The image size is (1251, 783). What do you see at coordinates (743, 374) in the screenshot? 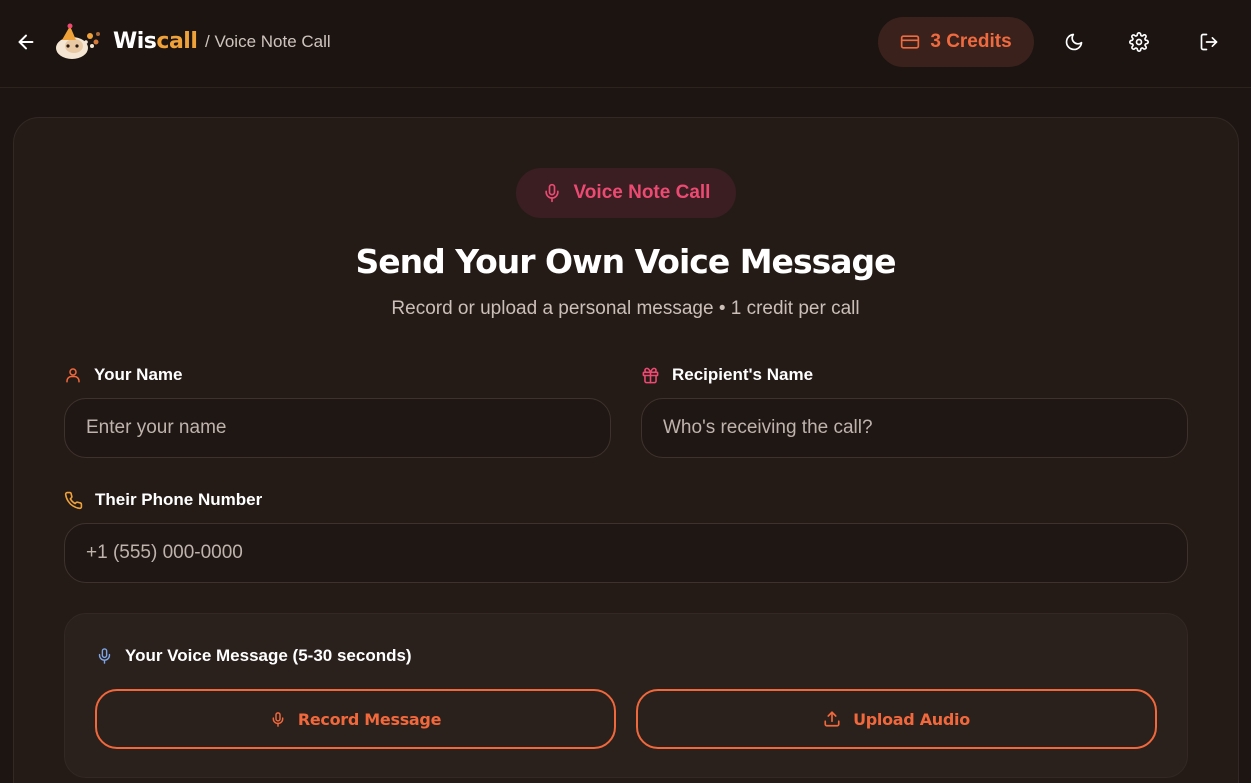
I see `recipient-name-label-text: Recipient's Name` at bounding box center [743, 374].